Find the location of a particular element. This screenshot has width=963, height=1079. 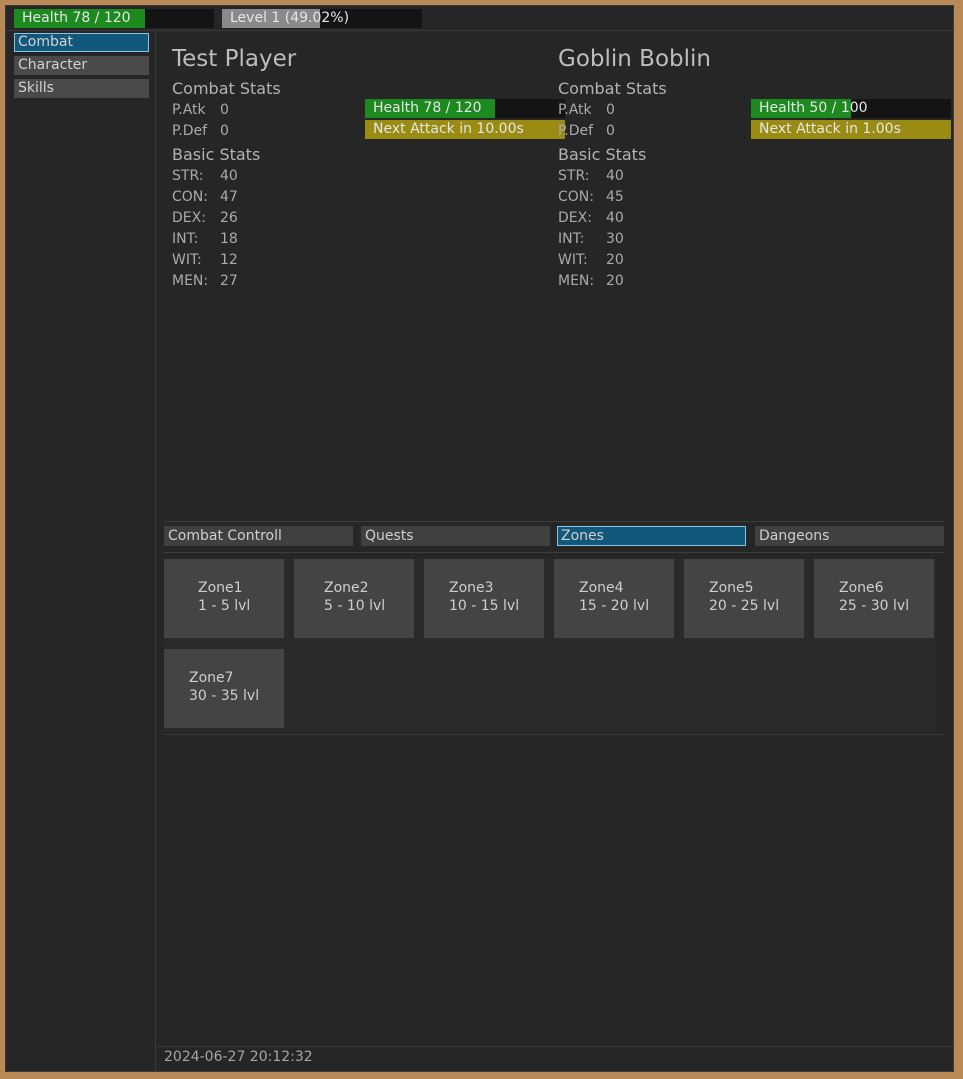

zone-name: Zone2 is located at coordinates (346, 588).